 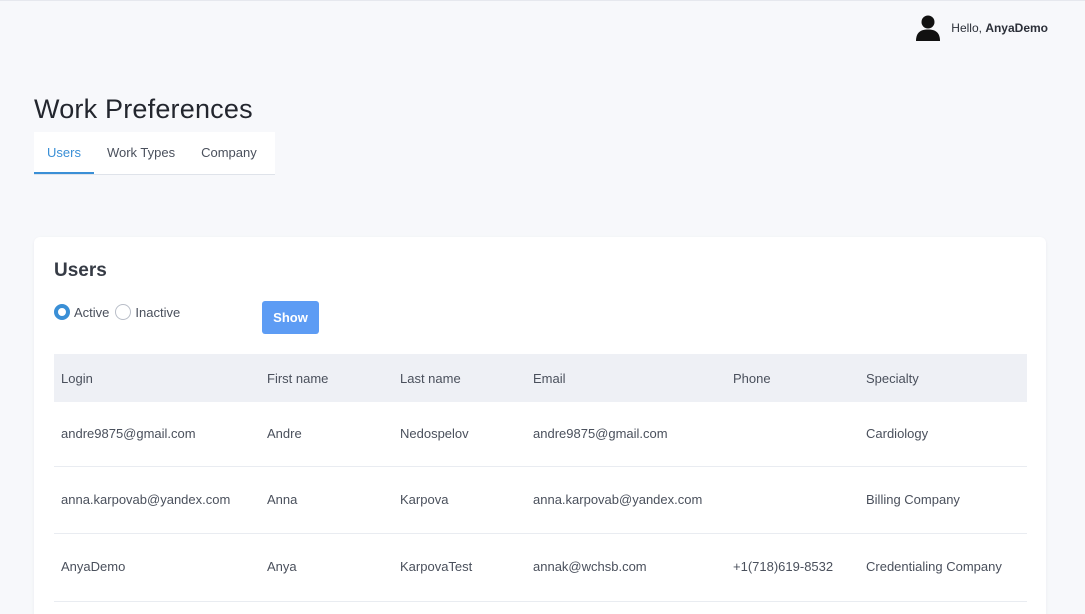 What do you see at coordinates (626, 434) in the screenshot?
I see `cell-email: andre9875@gmail.com` at bounding box center [626, 434].